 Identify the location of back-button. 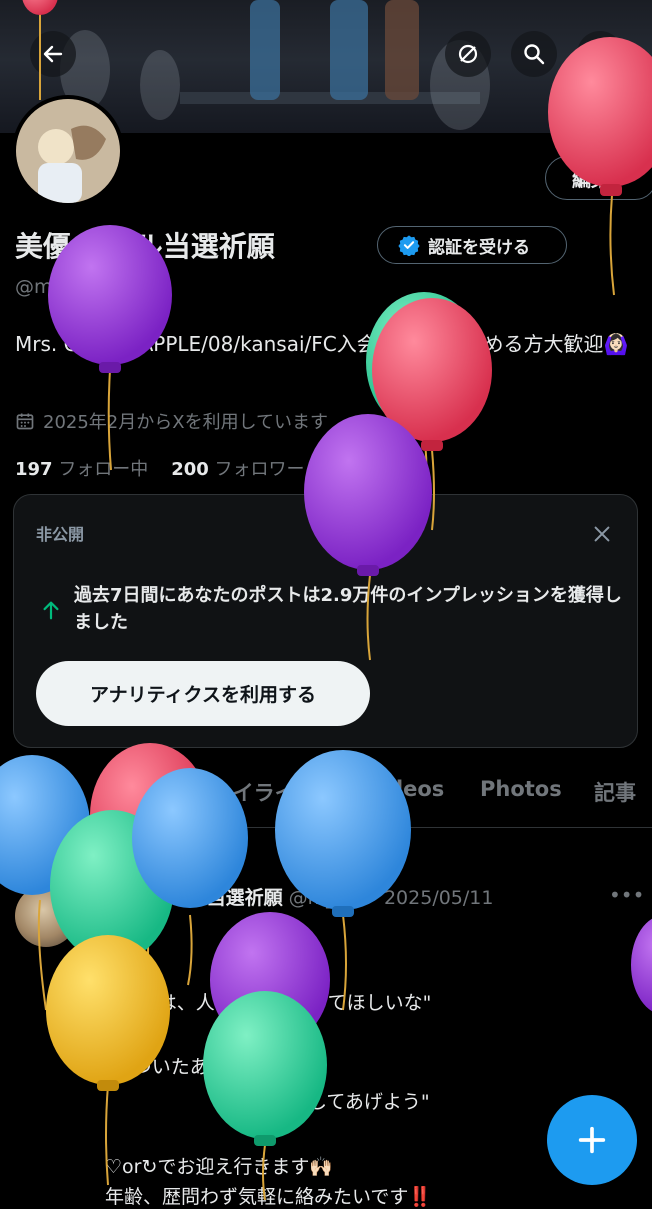
(53, 54).